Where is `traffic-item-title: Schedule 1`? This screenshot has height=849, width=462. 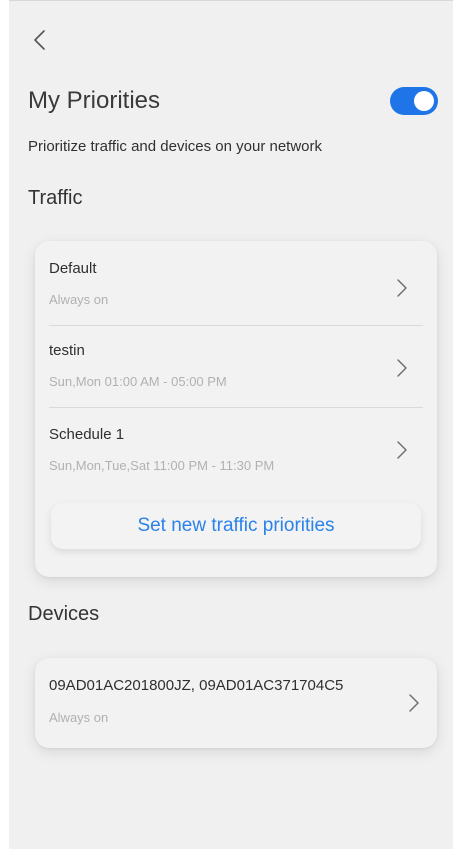 traffic-item-title: Schedule 1 is located at coordinates (87, 434).